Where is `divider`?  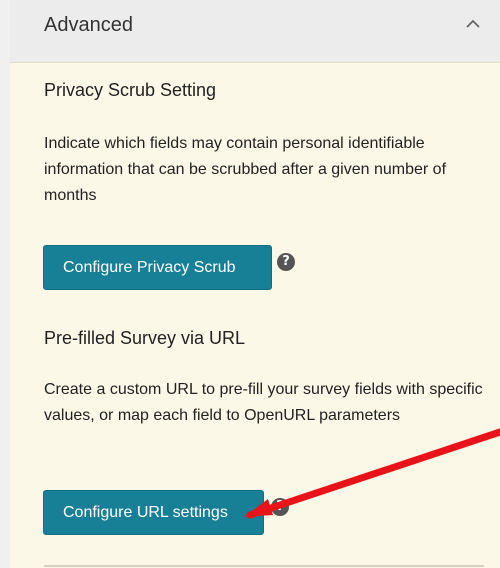
divider is located at coordinates (264, 566).